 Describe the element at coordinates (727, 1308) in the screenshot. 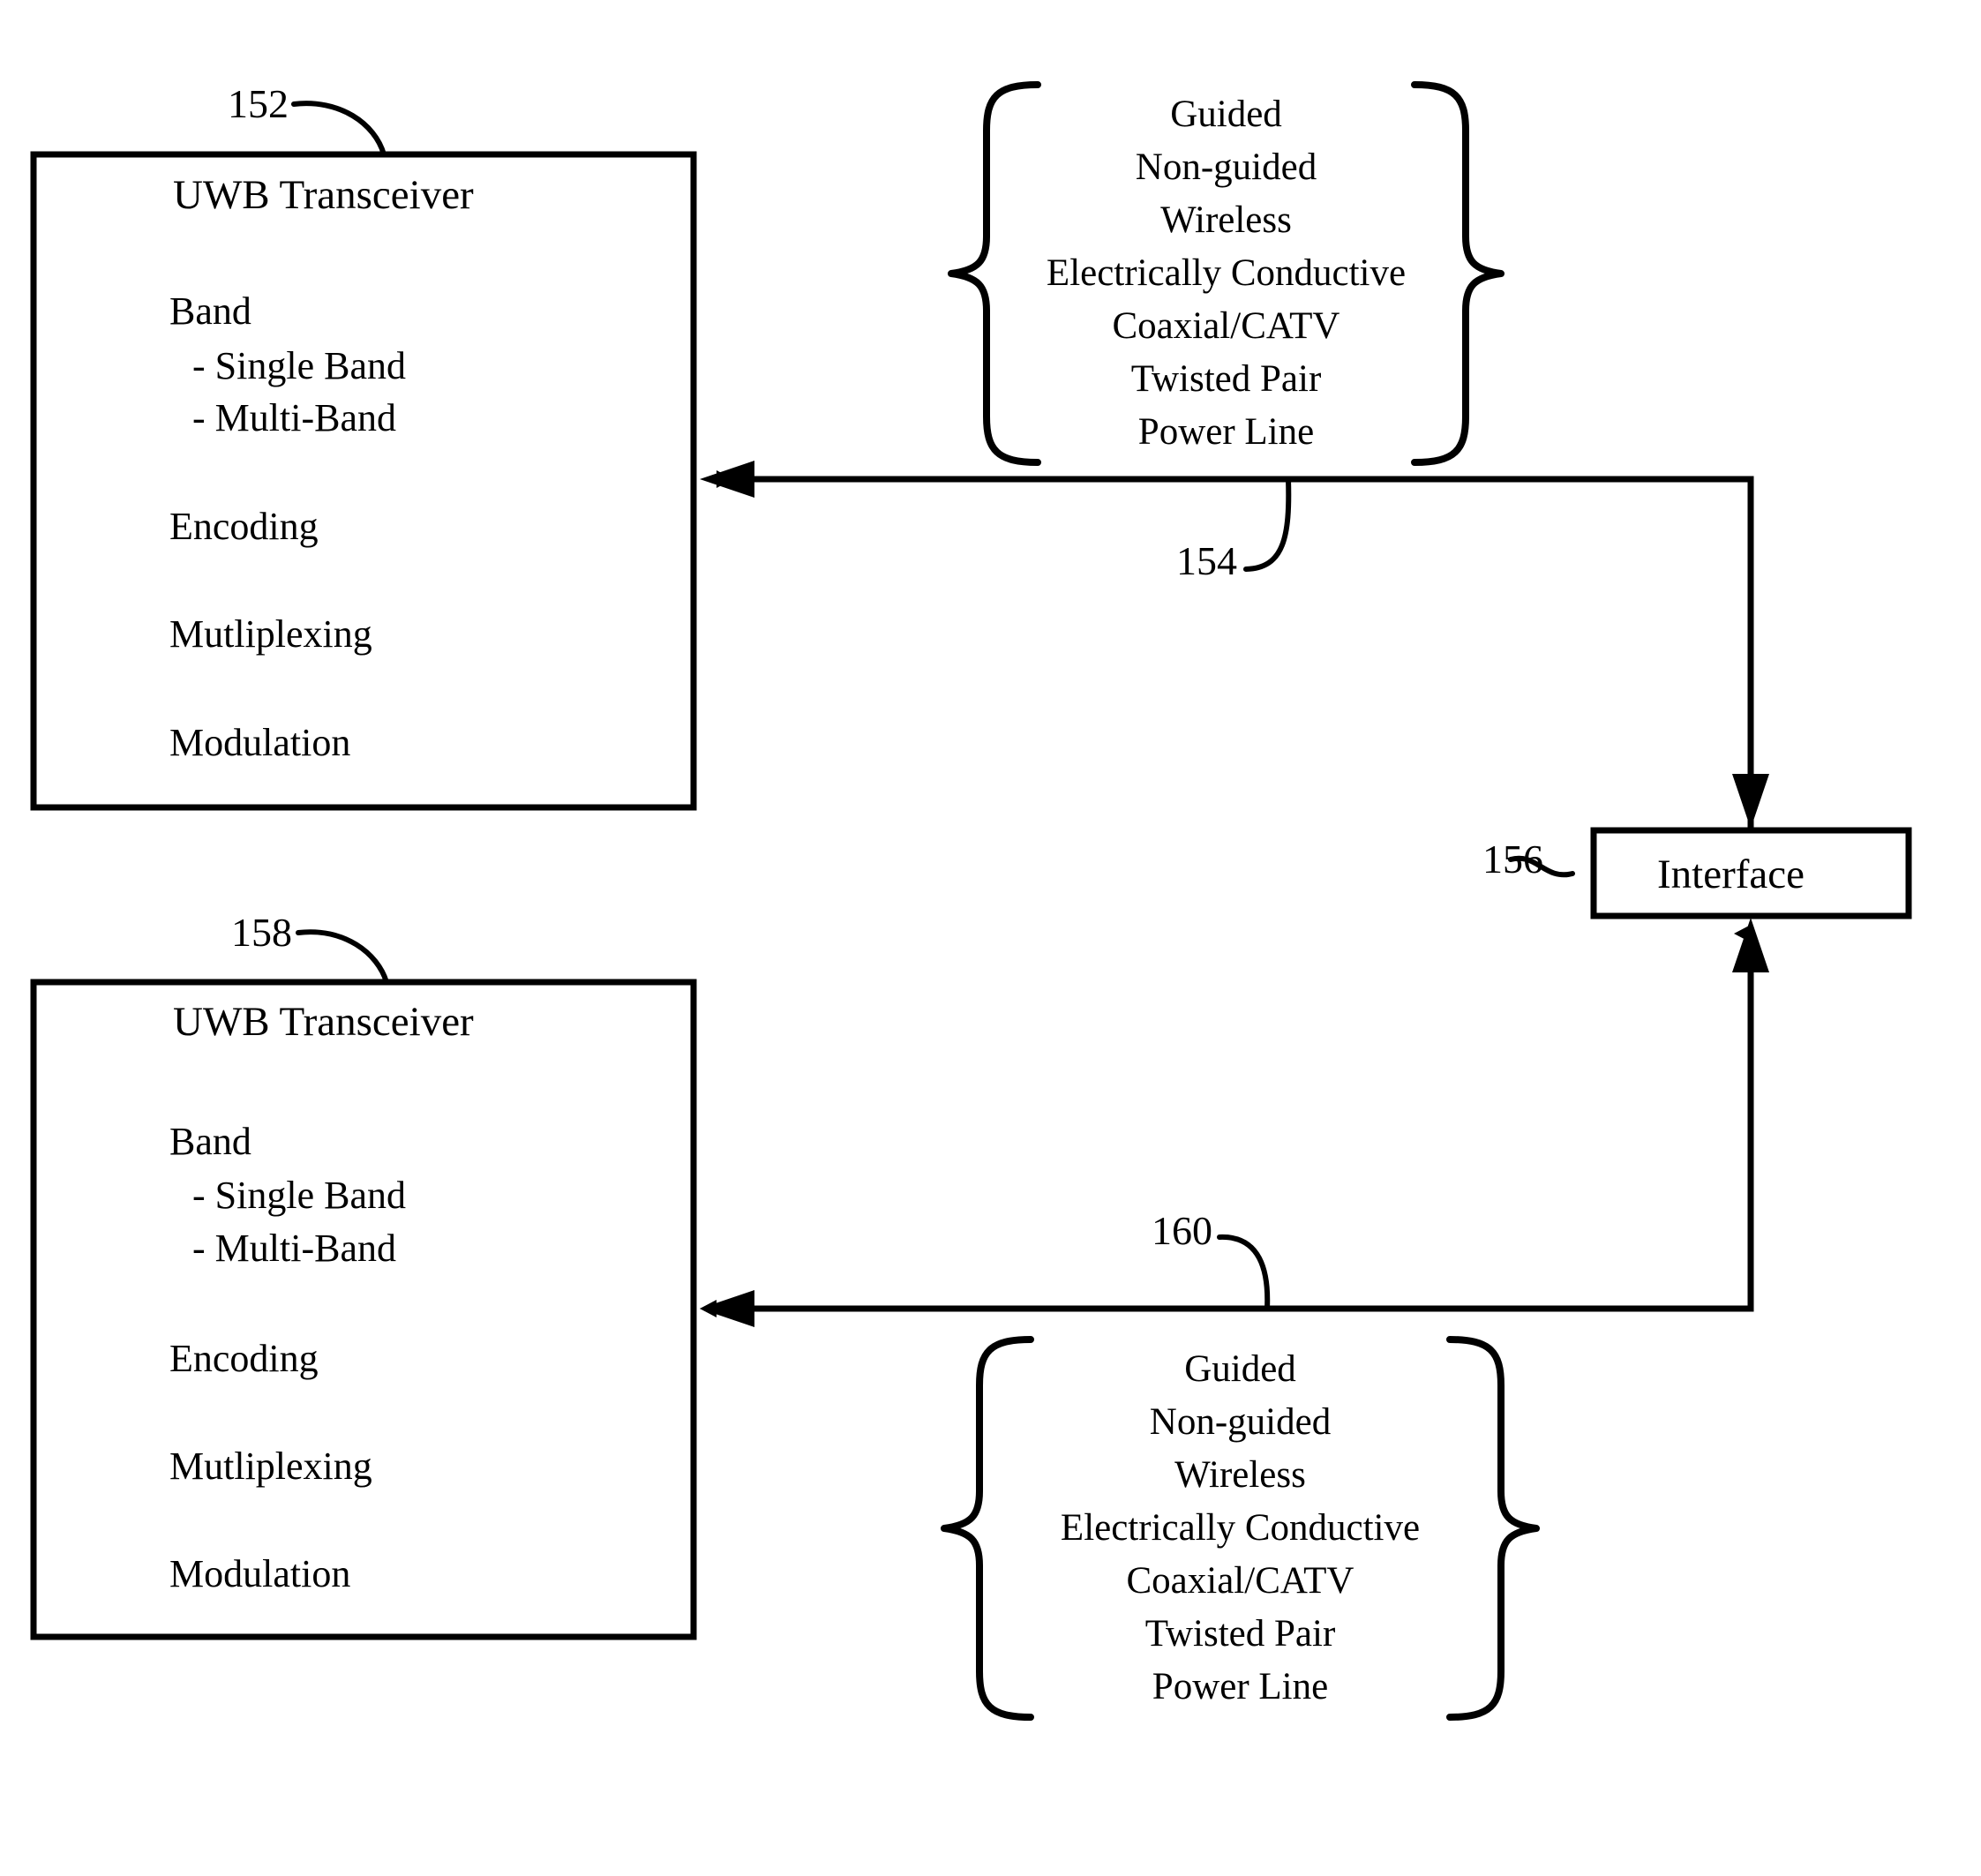

I see `connector-160-arrowhead` at that location.